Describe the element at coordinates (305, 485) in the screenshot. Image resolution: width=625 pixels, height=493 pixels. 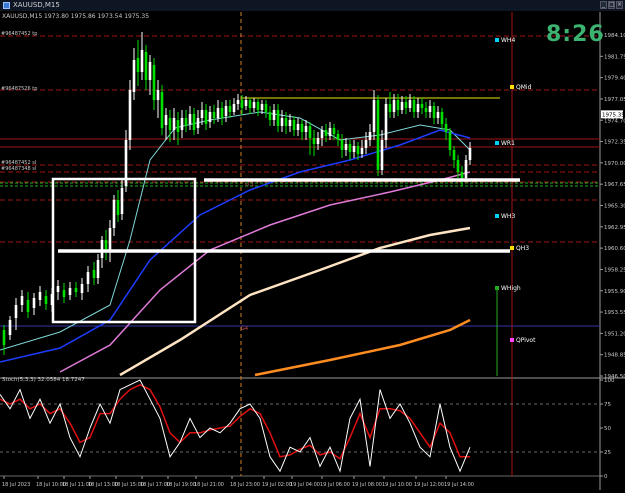
I see `time-tick-label: 19 Jul 04:00` at that location.